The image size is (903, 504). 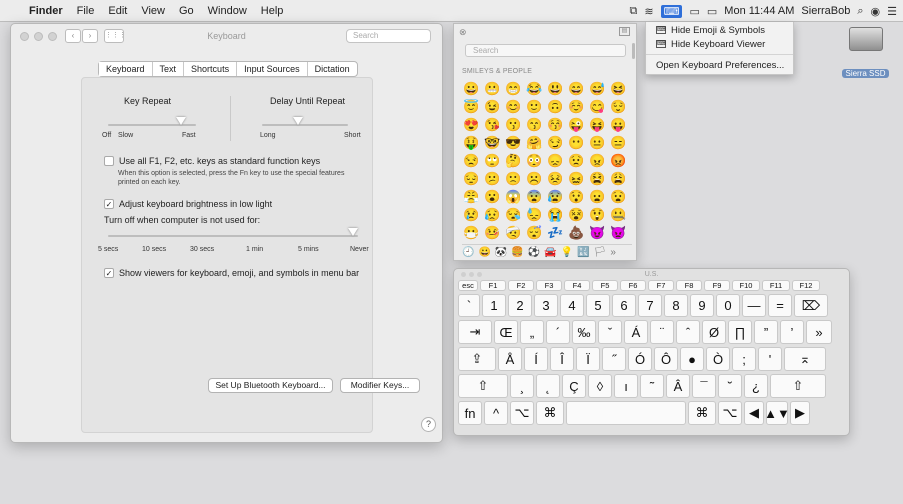 I want to click on key: ¯, so click(x=704, y=386).